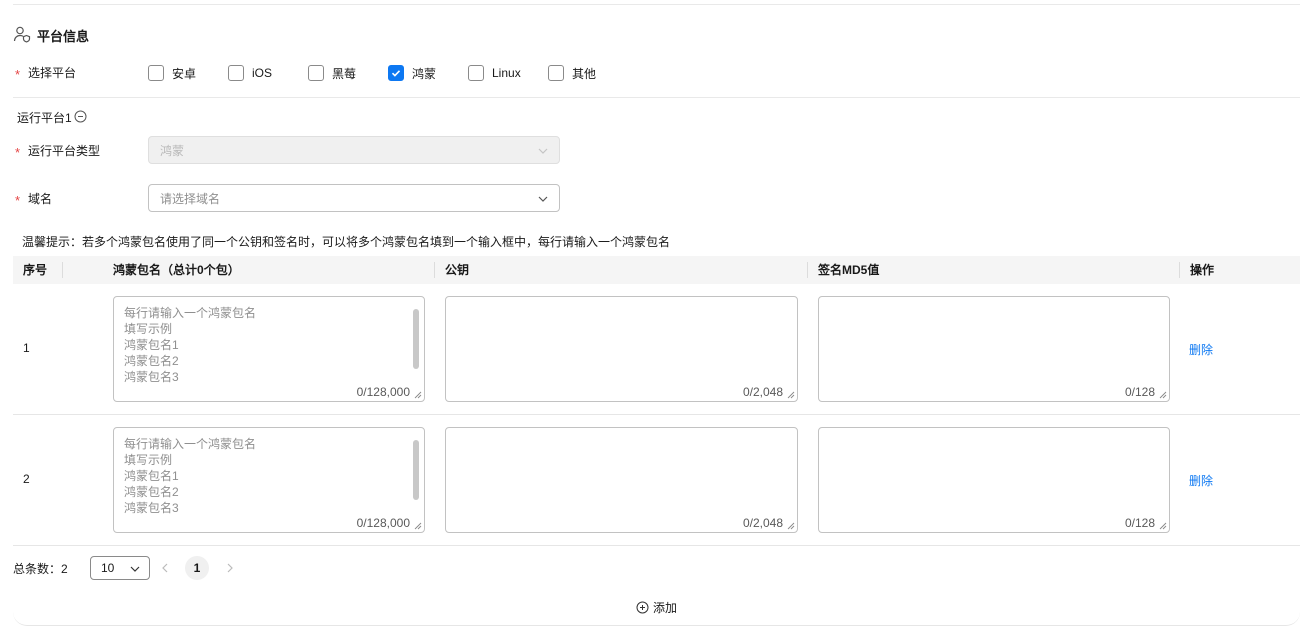 Image resolution: width=1307 pixels, height=634 pixels. What do you see at coordinates (1202, 270) in the screenshot?
I see `col-ops: 操作` at bounding box center [1202, 270].